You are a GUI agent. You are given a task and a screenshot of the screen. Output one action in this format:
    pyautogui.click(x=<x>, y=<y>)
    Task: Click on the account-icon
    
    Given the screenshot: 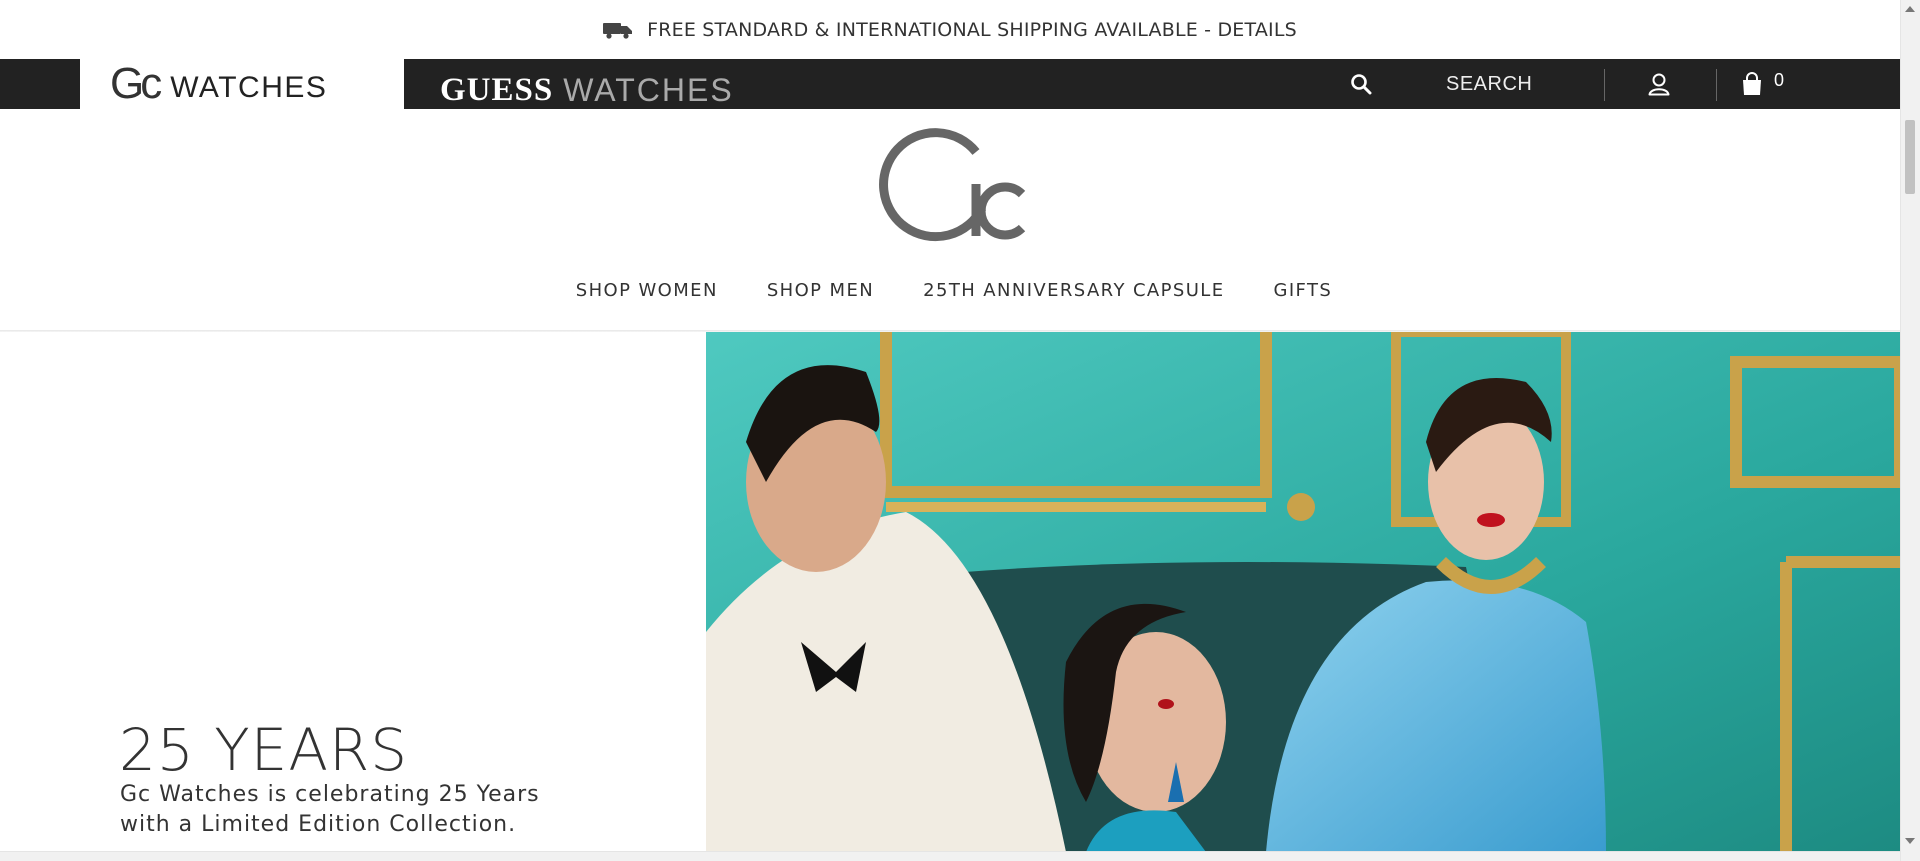 What is the action you would take?
    pyautogui.click(x=1659, y=84)
    